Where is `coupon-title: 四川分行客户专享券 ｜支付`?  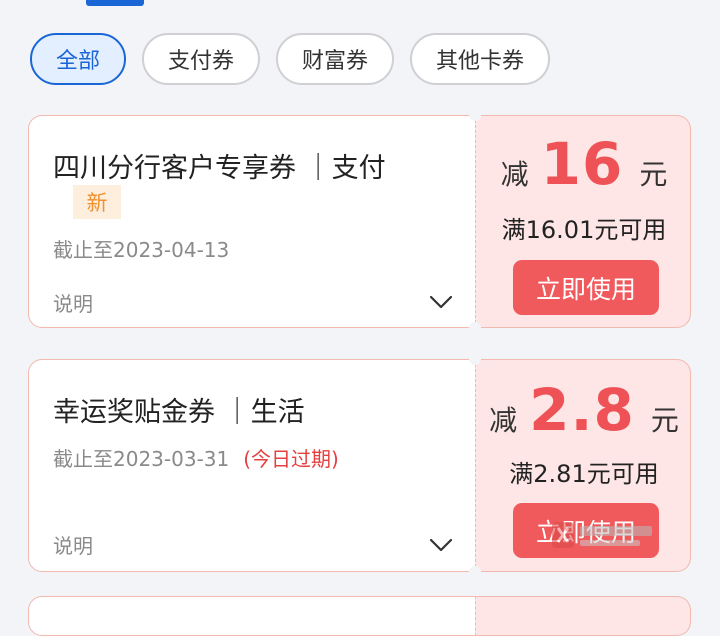
coupon-title: 四川分行客户专享券 ｜支付 is located at coordinates (219, 168).